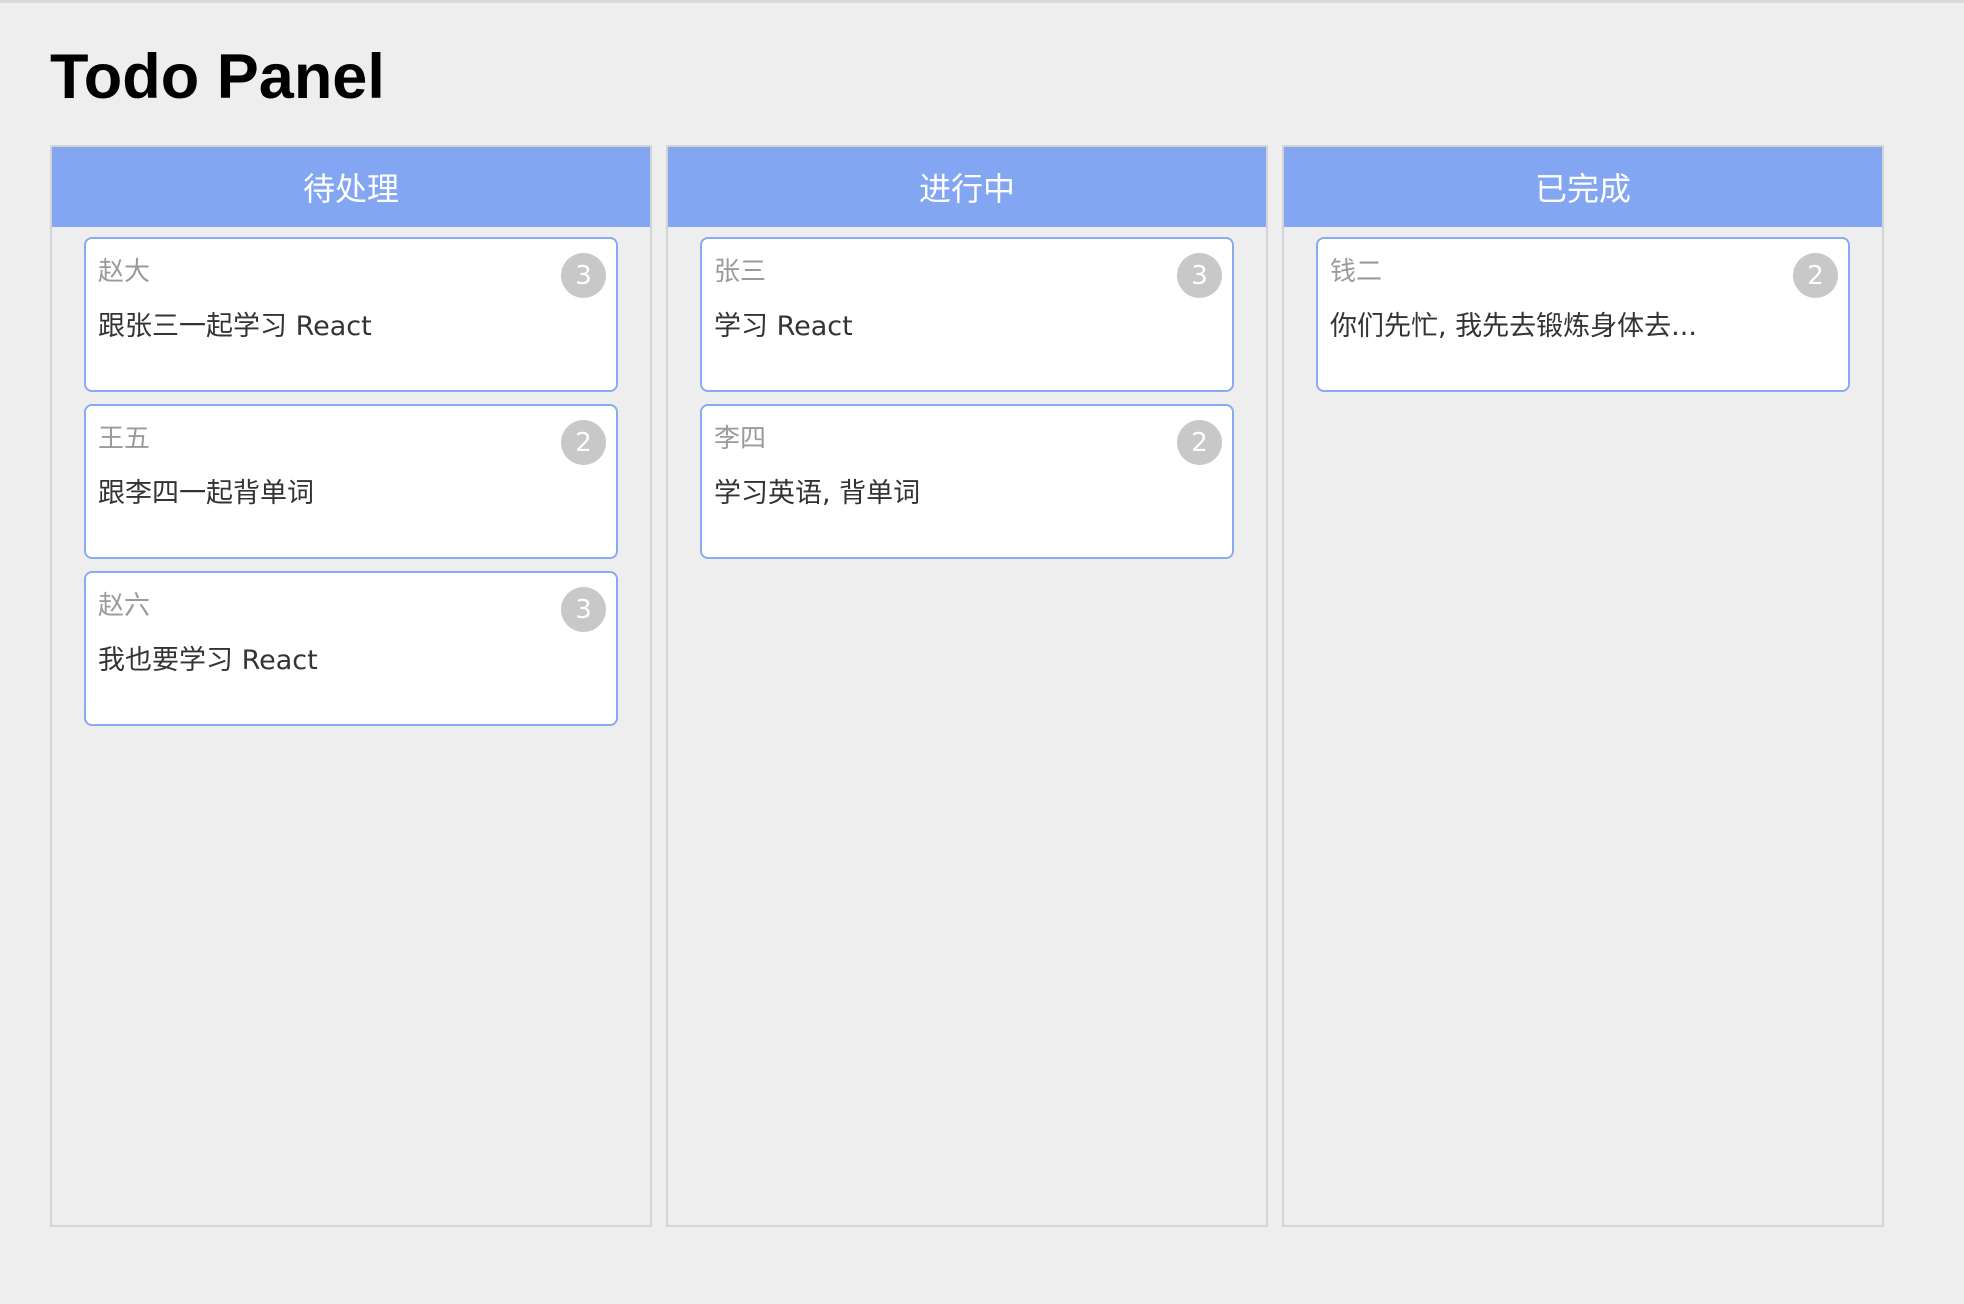 This screenshot has height=1304, width=1964. What do you see at coordinates (124, 272) in the screenshot?
I see `card-owner: 赵大` at bounding box center [124, 272].